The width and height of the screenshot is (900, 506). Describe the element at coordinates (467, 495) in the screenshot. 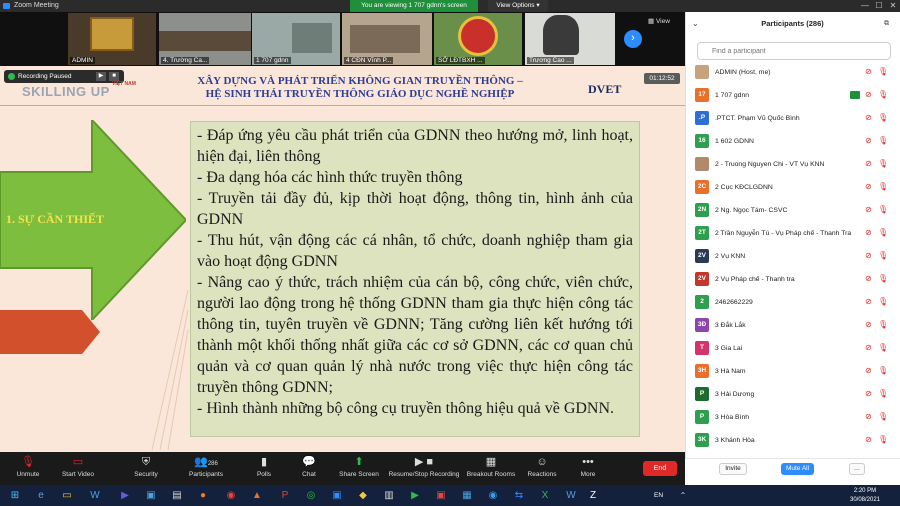

I see `app-icon: ▦` at that location.